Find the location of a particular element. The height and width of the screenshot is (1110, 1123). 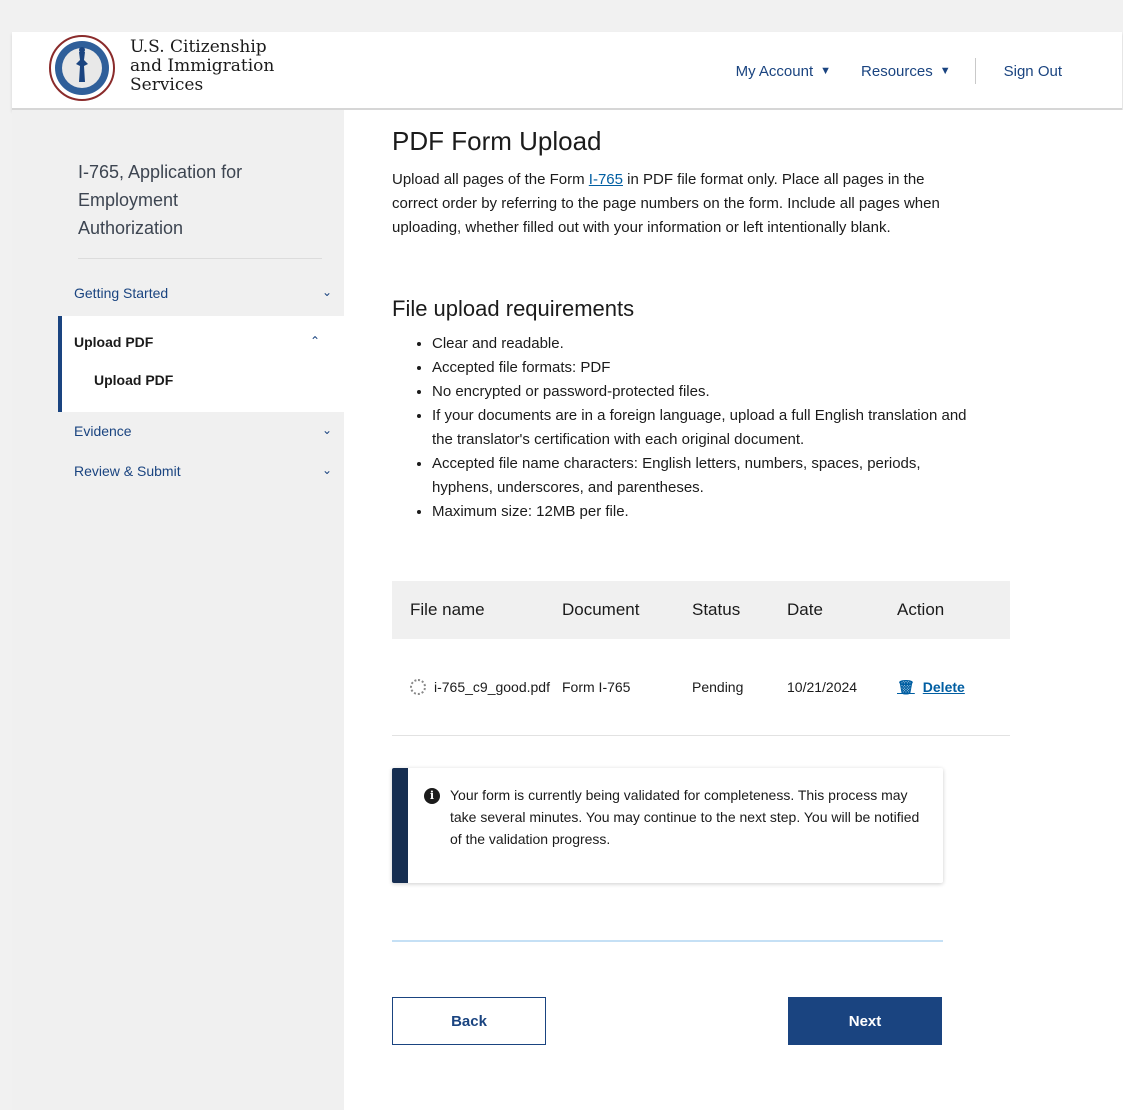

sidebar-item-evidence: Evidence ⌄ is located at coordinates (209, 431).